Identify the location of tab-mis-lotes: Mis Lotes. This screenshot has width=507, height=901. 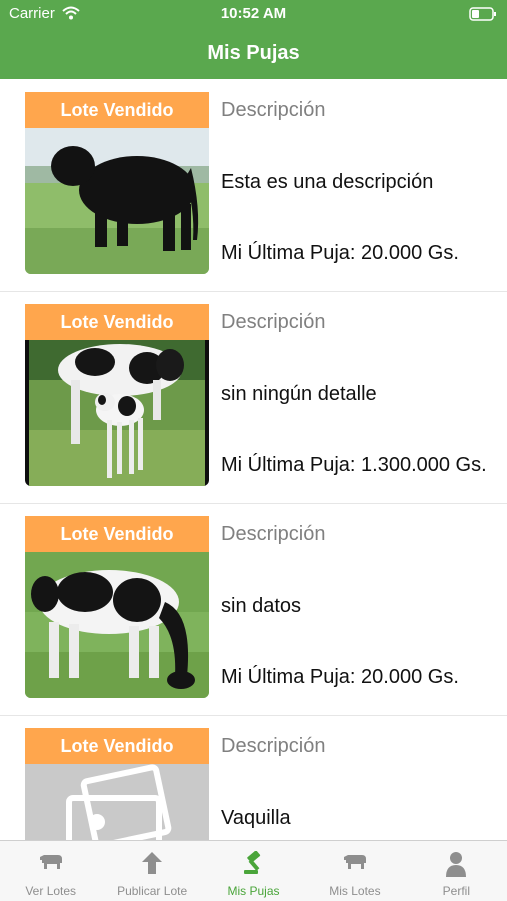
(354, 871).